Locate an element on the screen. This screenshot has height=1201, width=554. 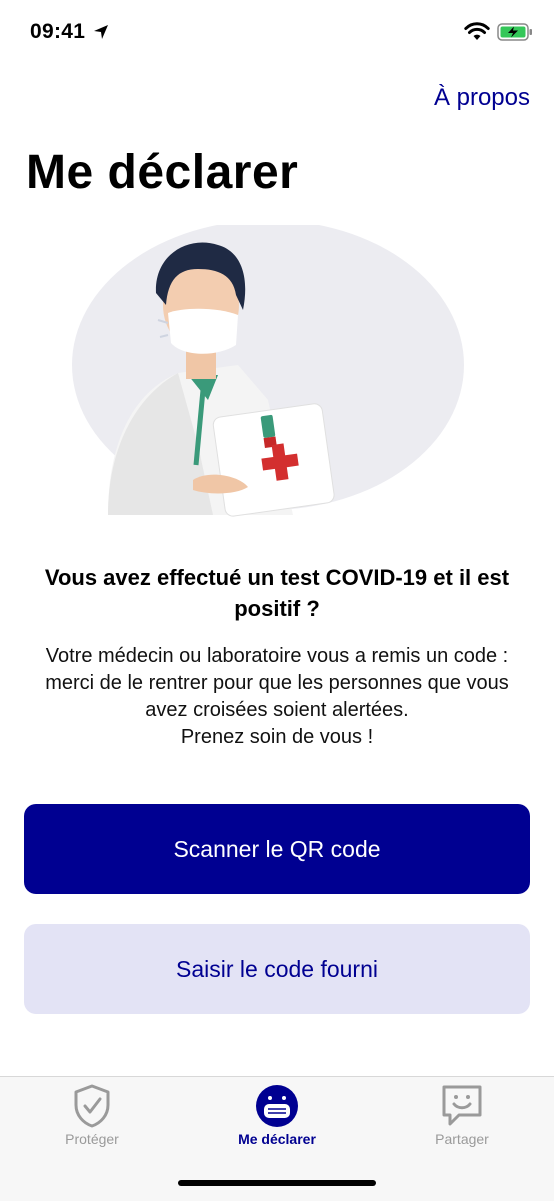
chat-smile-icon is located at coordinates (462, 1105).